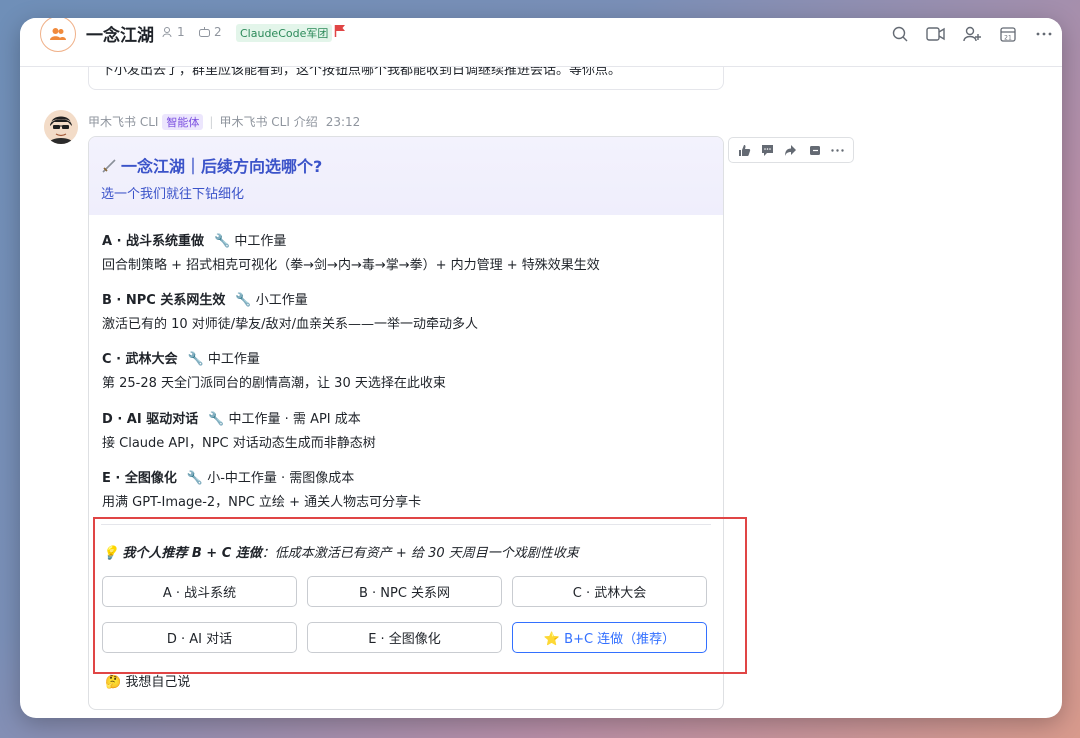 The image size is (1080, 738). Describe the element at coordinates (1044, 34) in the screenshot. I see `more-icon` at that location.